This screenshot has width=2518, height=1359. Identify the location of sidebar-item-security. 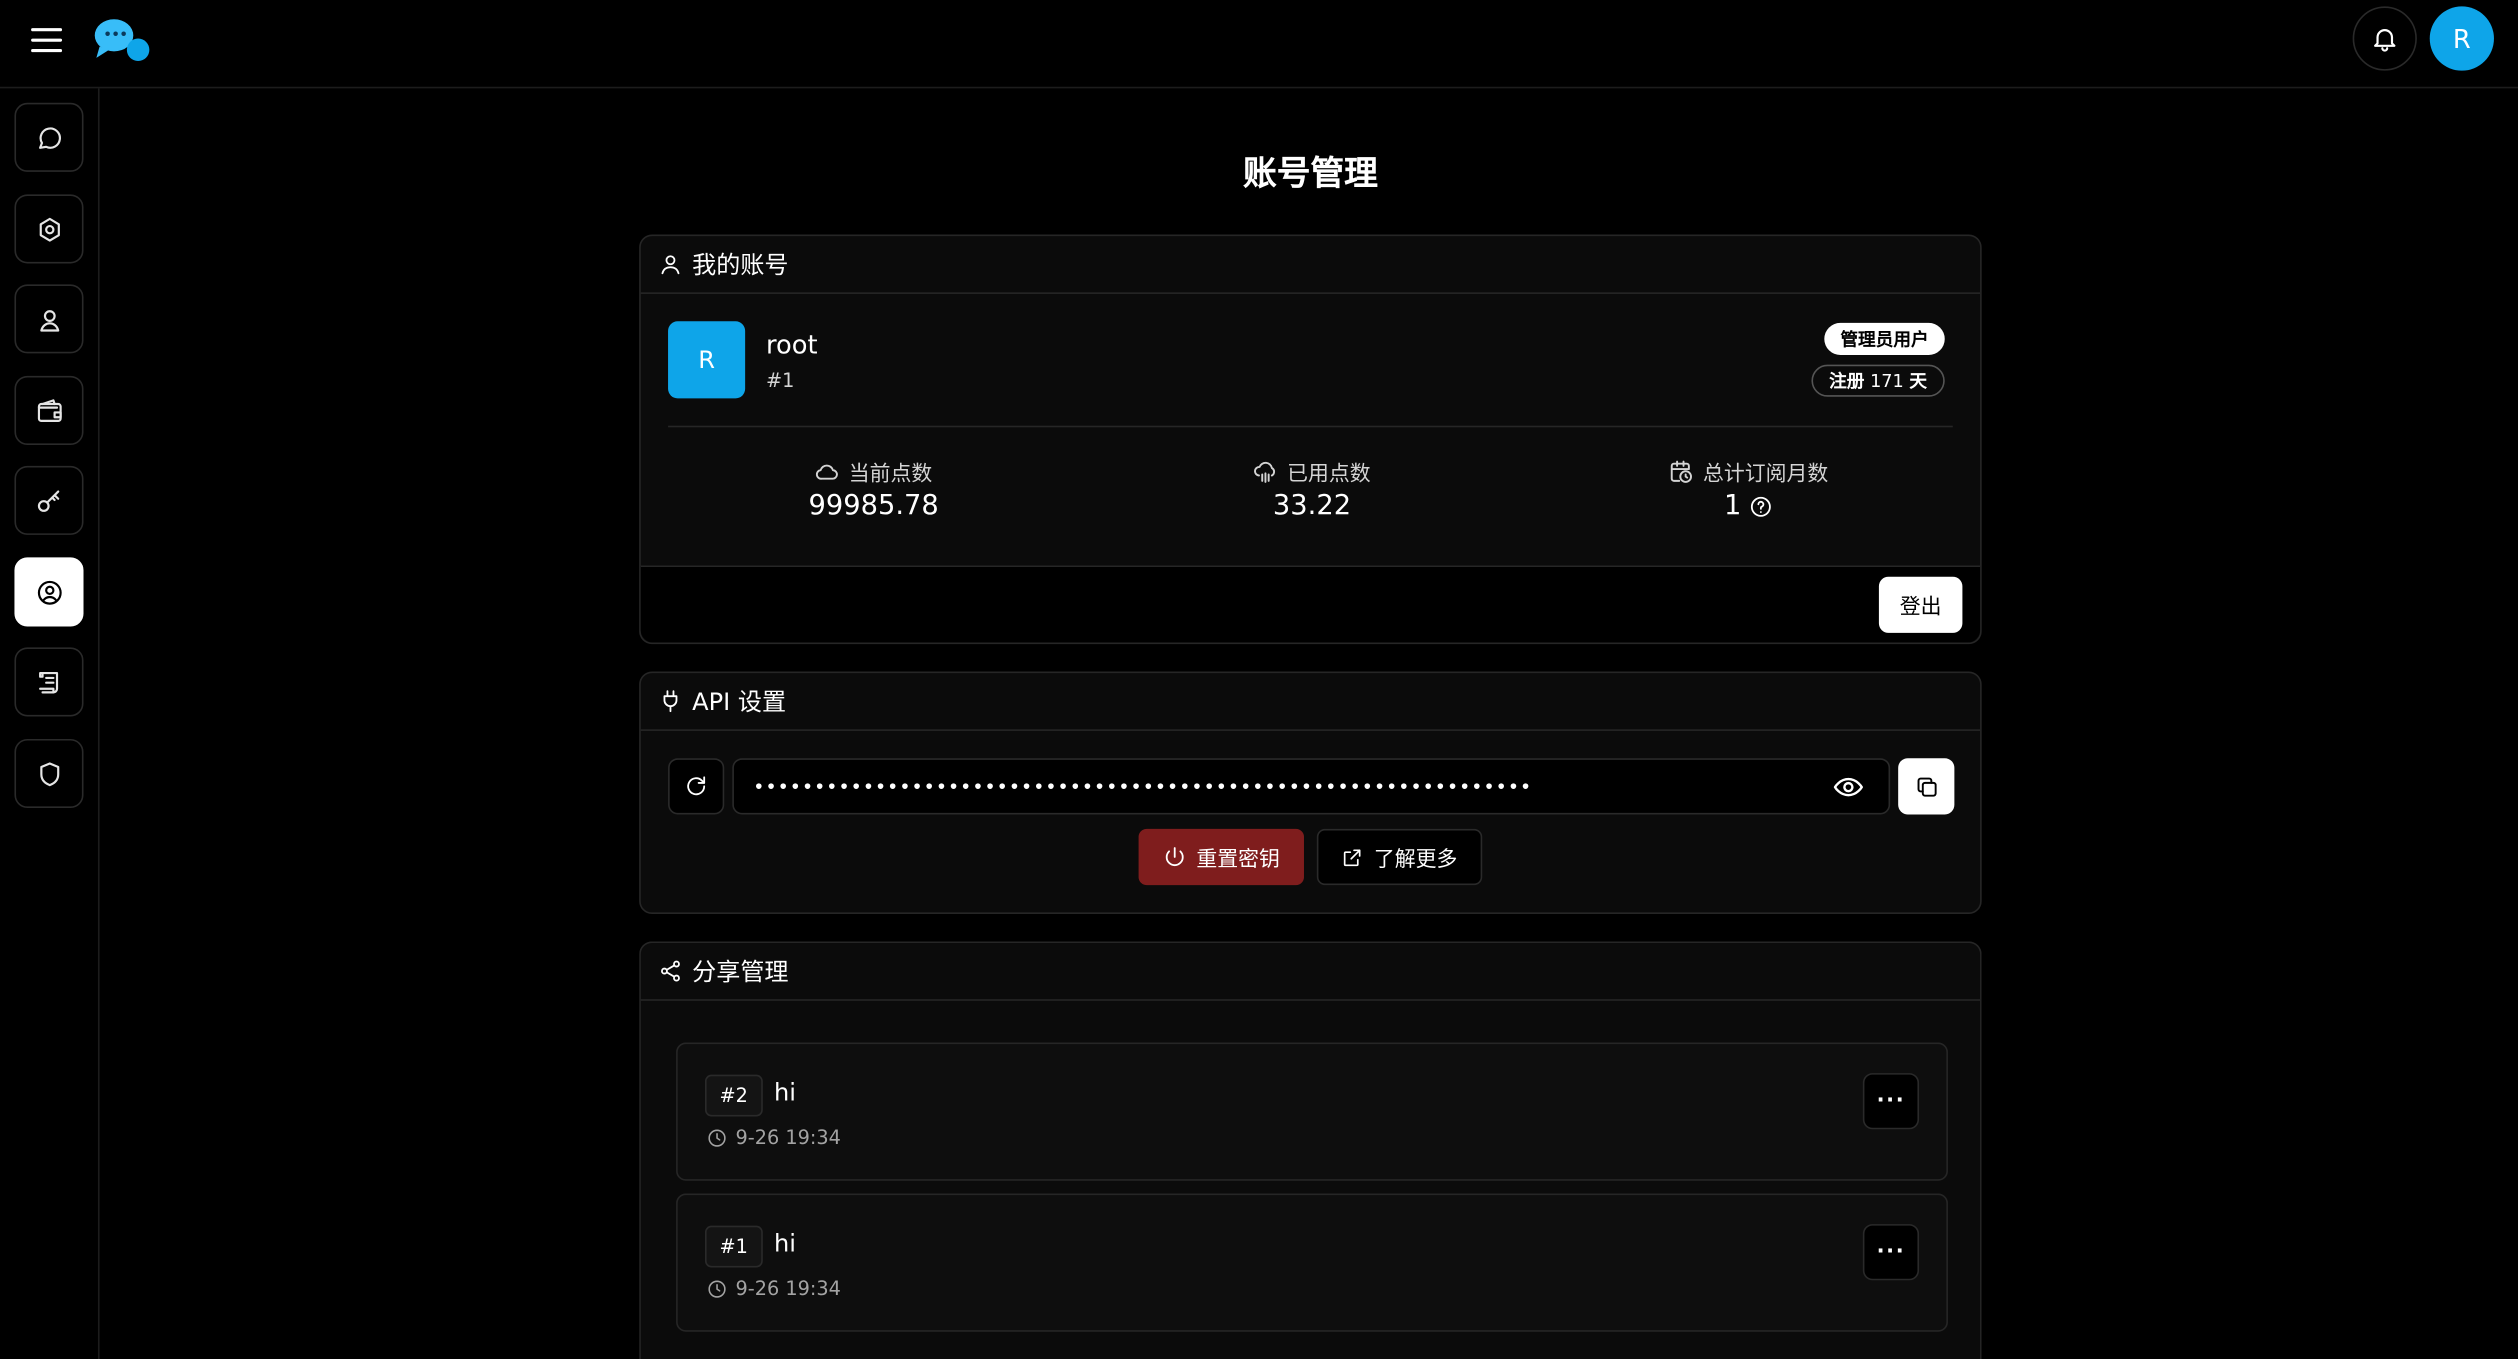
(49, 773).